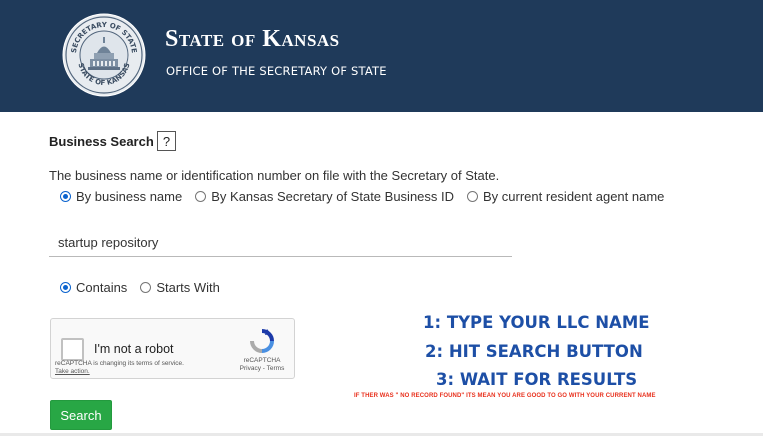 The height and width of the screenshot is (436, 763). I want to click on match-type-group: Contains Starts With, so click(146, 287).